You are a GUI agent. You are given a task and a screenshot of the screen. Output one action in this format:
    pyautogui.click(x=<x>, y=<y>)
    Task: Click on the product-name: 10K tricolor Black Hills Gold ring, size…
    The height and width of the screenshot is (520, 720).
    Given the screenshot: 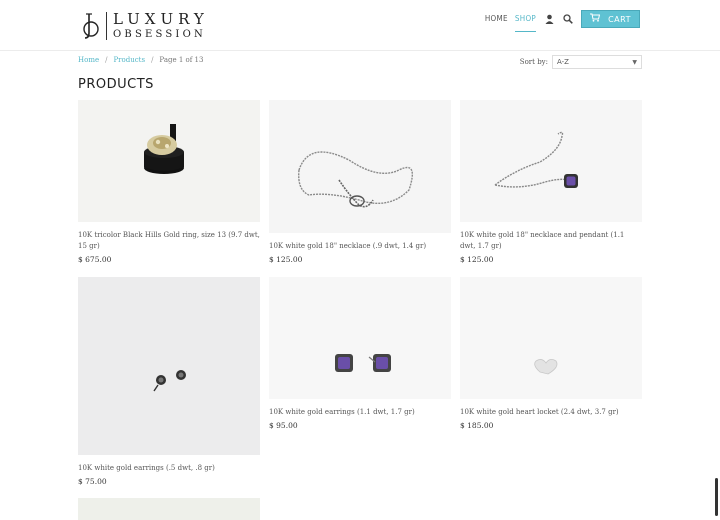 What is the action you would take?
    pyautogui.click(x=169, y=241)
    